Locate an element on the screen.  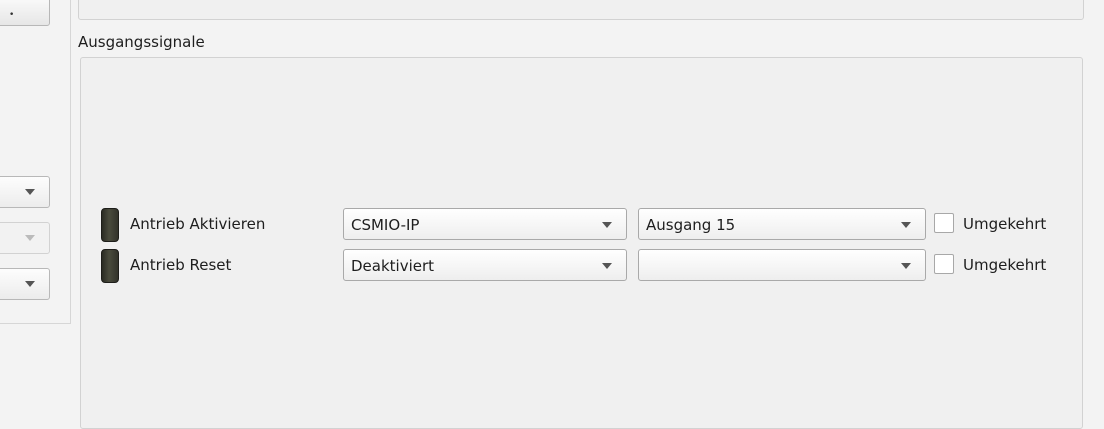
output-select is located at coordinates (782, 265).